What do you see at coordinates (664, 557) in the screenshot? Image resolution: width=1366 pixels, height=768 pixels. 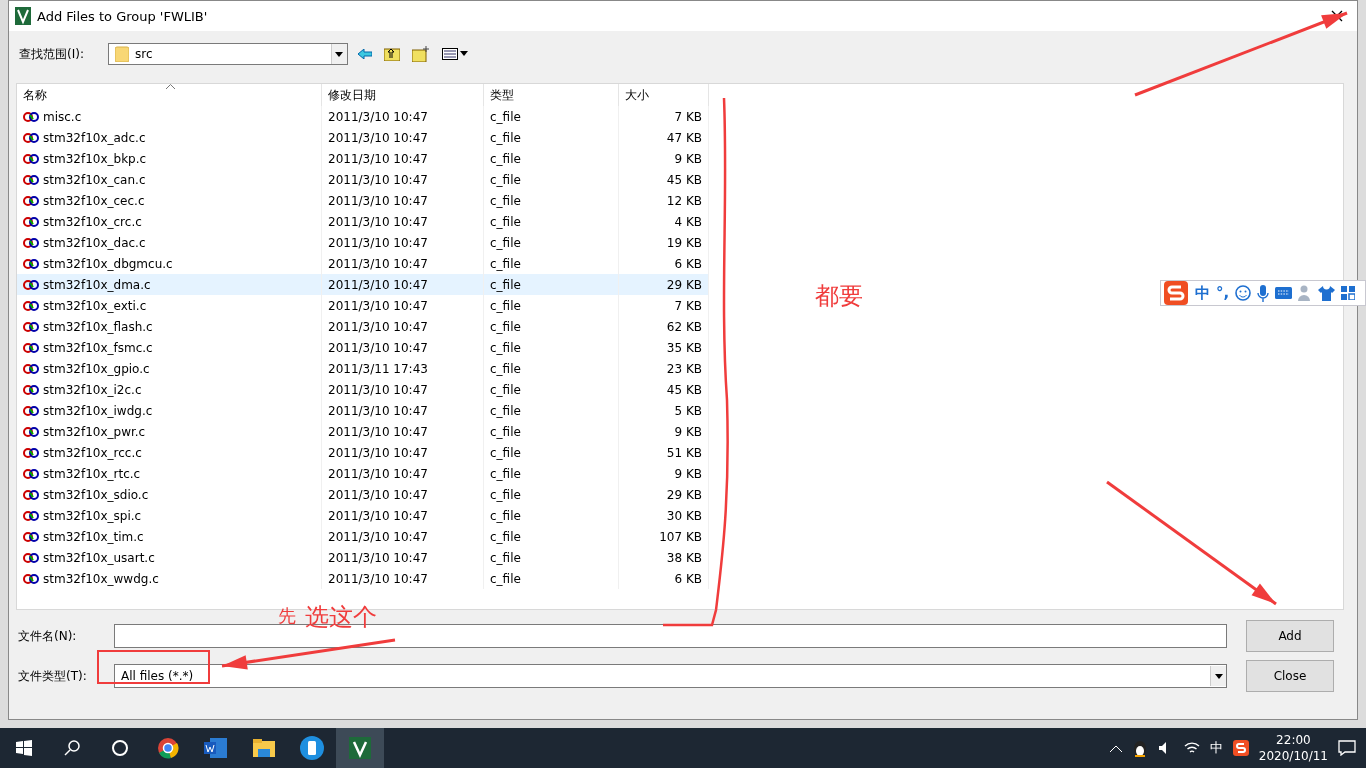 I see `table-cell: 38 KB` at bounding box center [664, 557].